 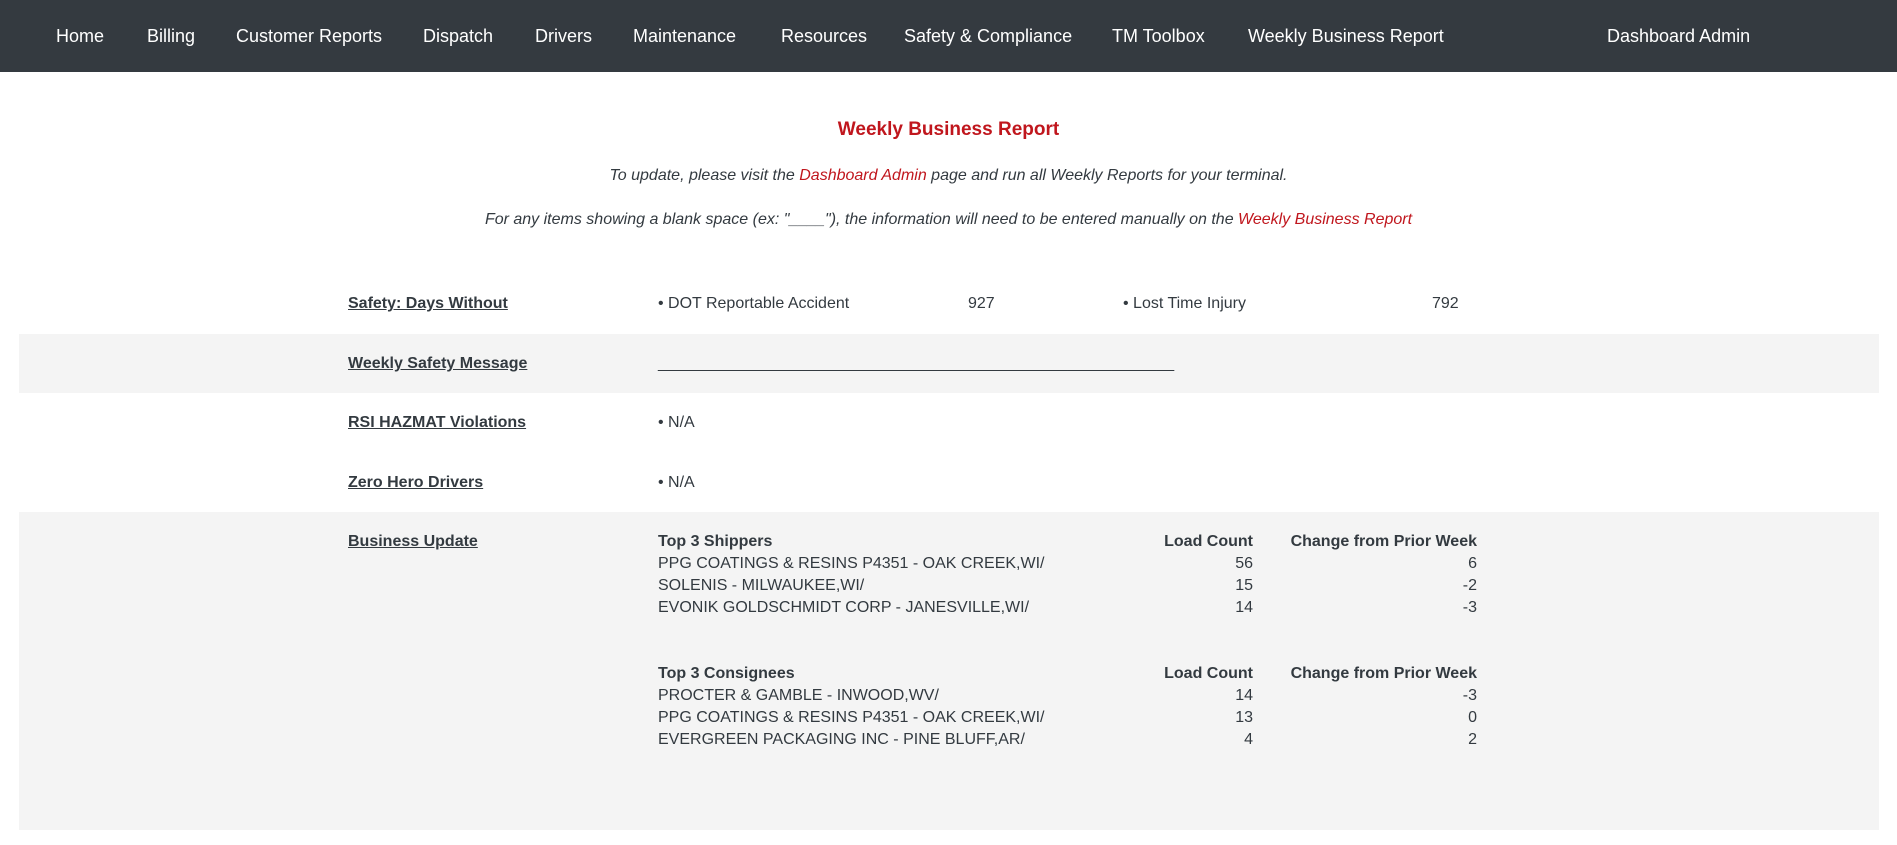 I want to click on consignee-row-3-change: 2, so click(x=1472, y=739).